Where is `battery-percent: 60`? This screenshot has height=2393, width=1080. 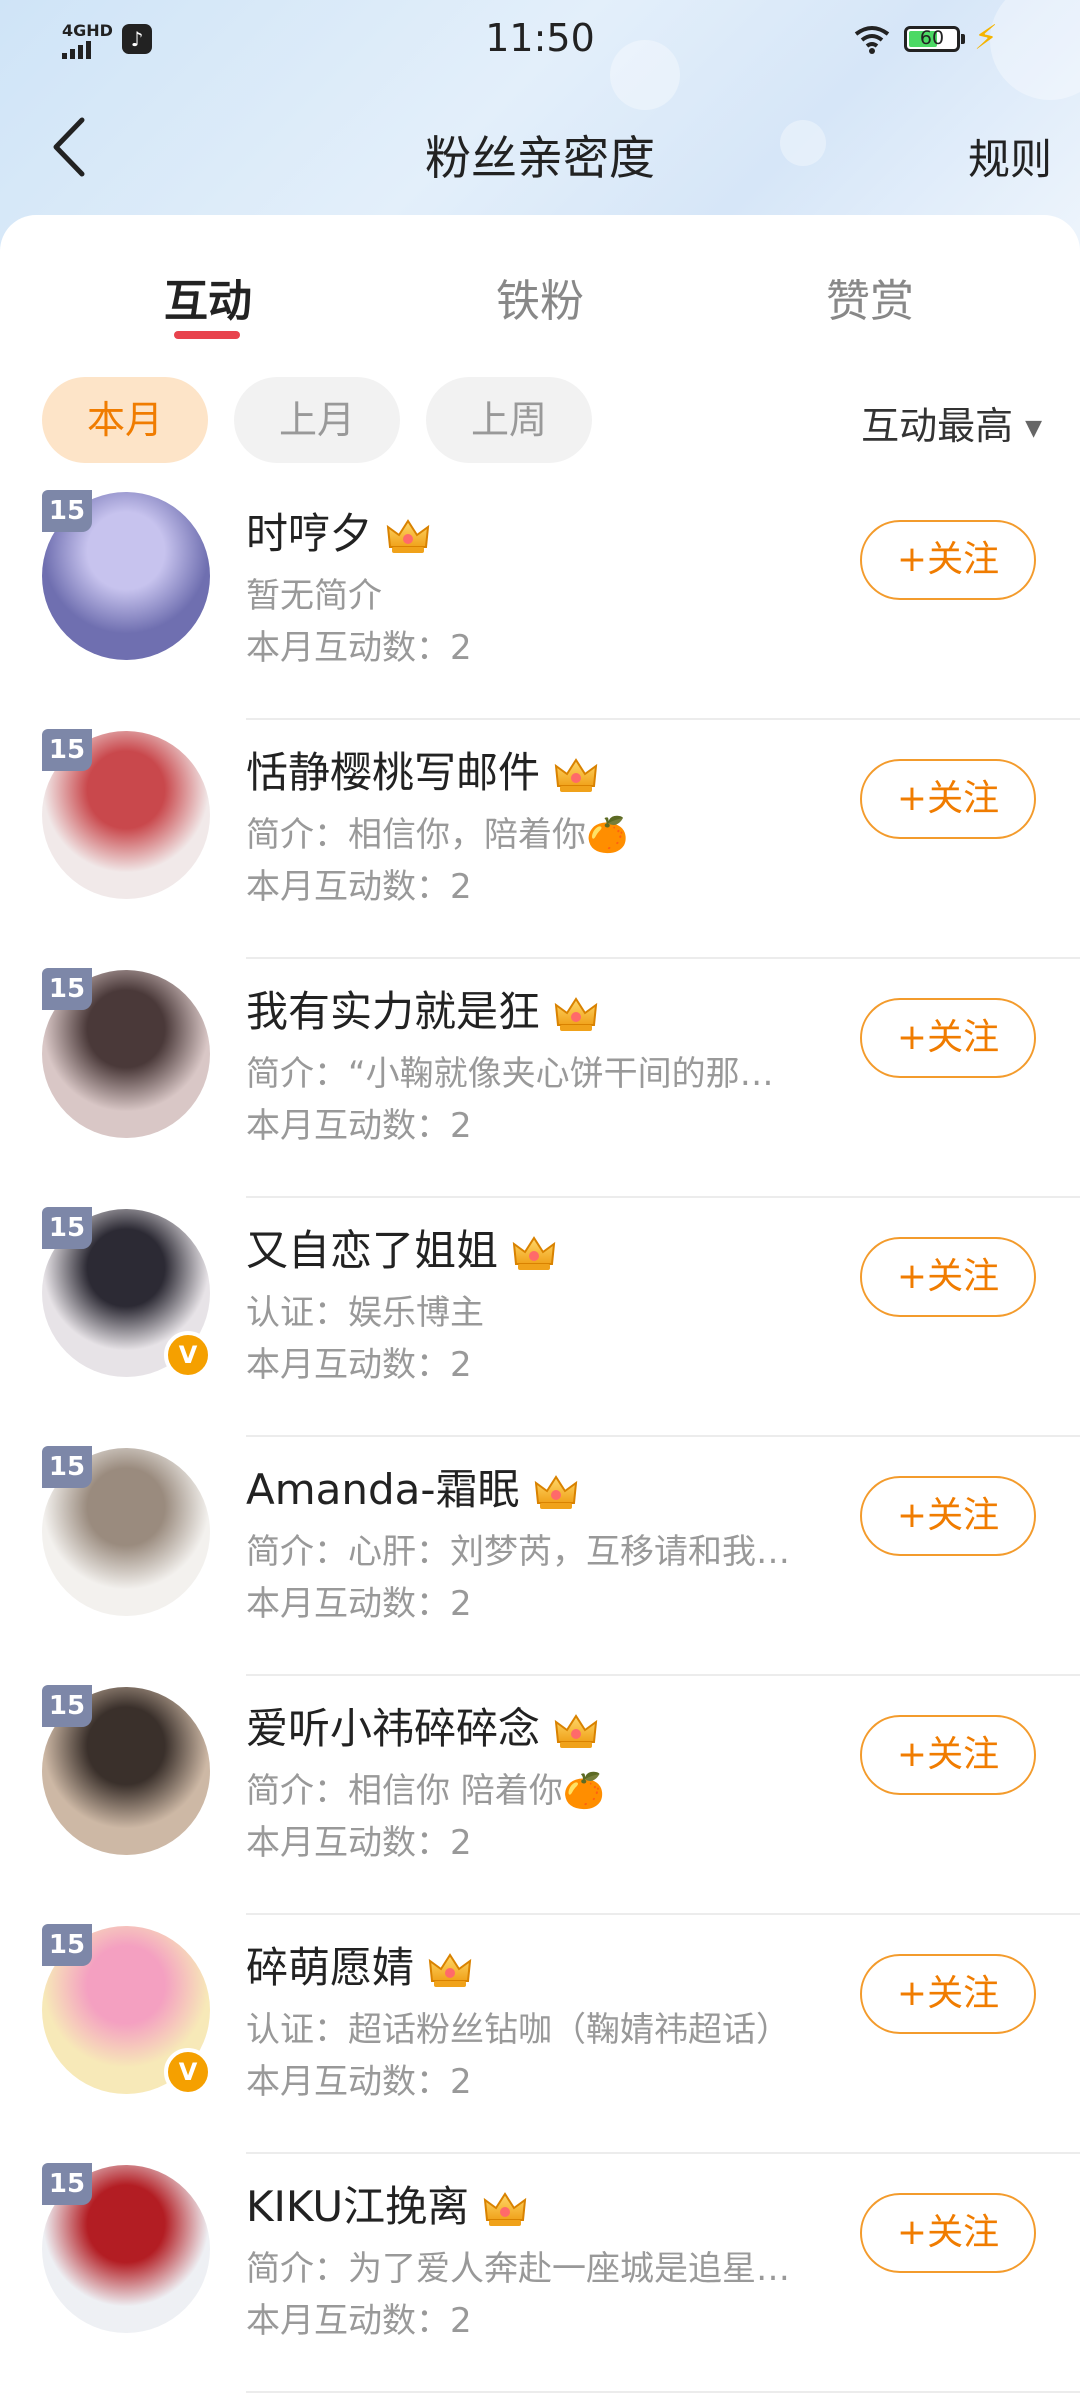 battery-percent: 60 is located at coordinates (932, 38).